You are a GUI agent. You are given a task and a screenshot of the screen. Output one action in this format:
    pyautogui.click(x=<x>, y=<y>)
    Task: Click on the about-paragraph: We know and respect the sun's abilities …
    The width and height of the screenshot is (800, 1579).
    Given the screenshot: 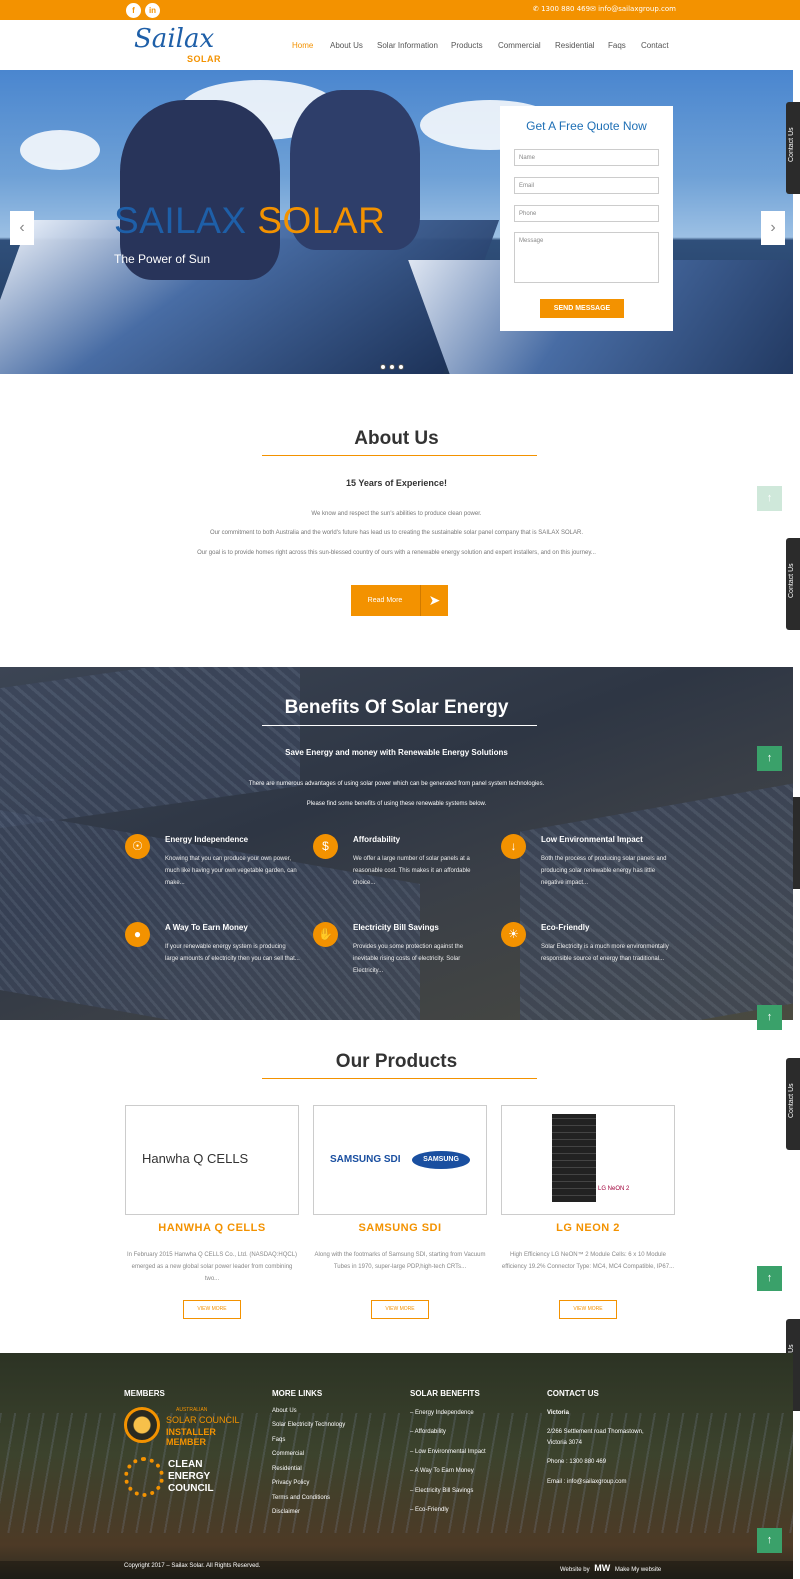 What is the action you would take?
    pyautogui.click(x=396, y=514)
    